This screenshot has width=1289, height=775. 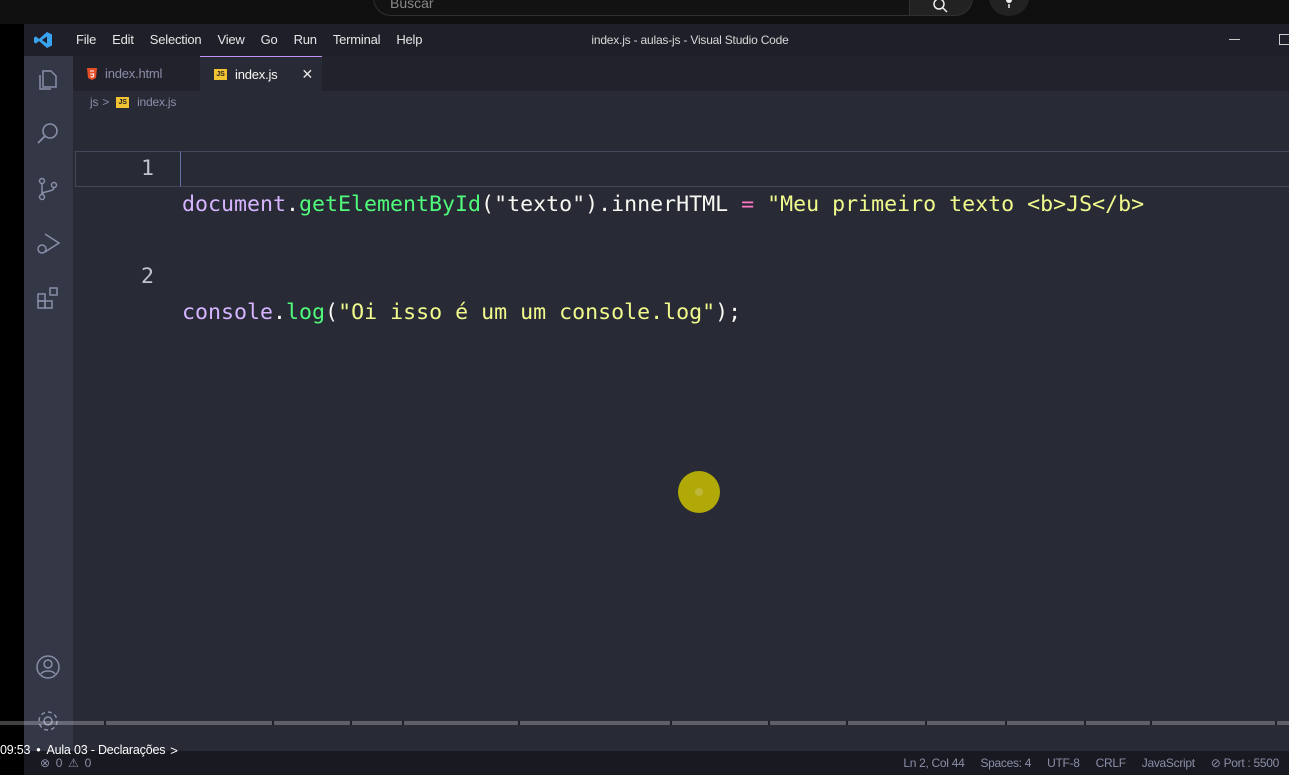 I want to click on line-number: 2, so click(x=147, y=276).